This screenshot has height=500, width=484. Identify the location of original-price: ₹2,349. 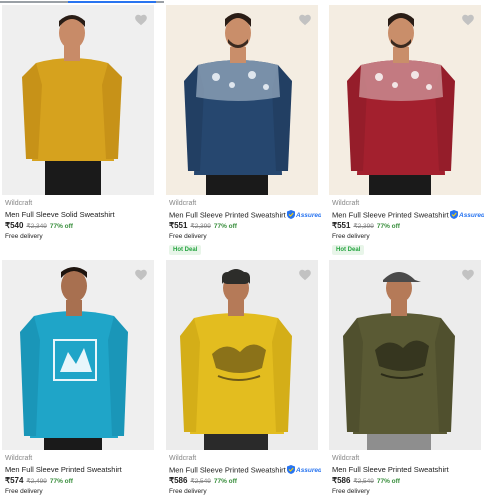
(36, 226).